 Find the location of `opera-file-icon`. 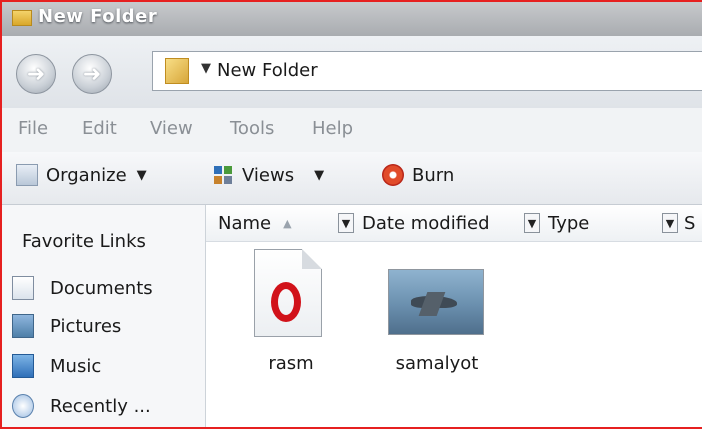

opera-file-icon is located at coordinates (288, 293).